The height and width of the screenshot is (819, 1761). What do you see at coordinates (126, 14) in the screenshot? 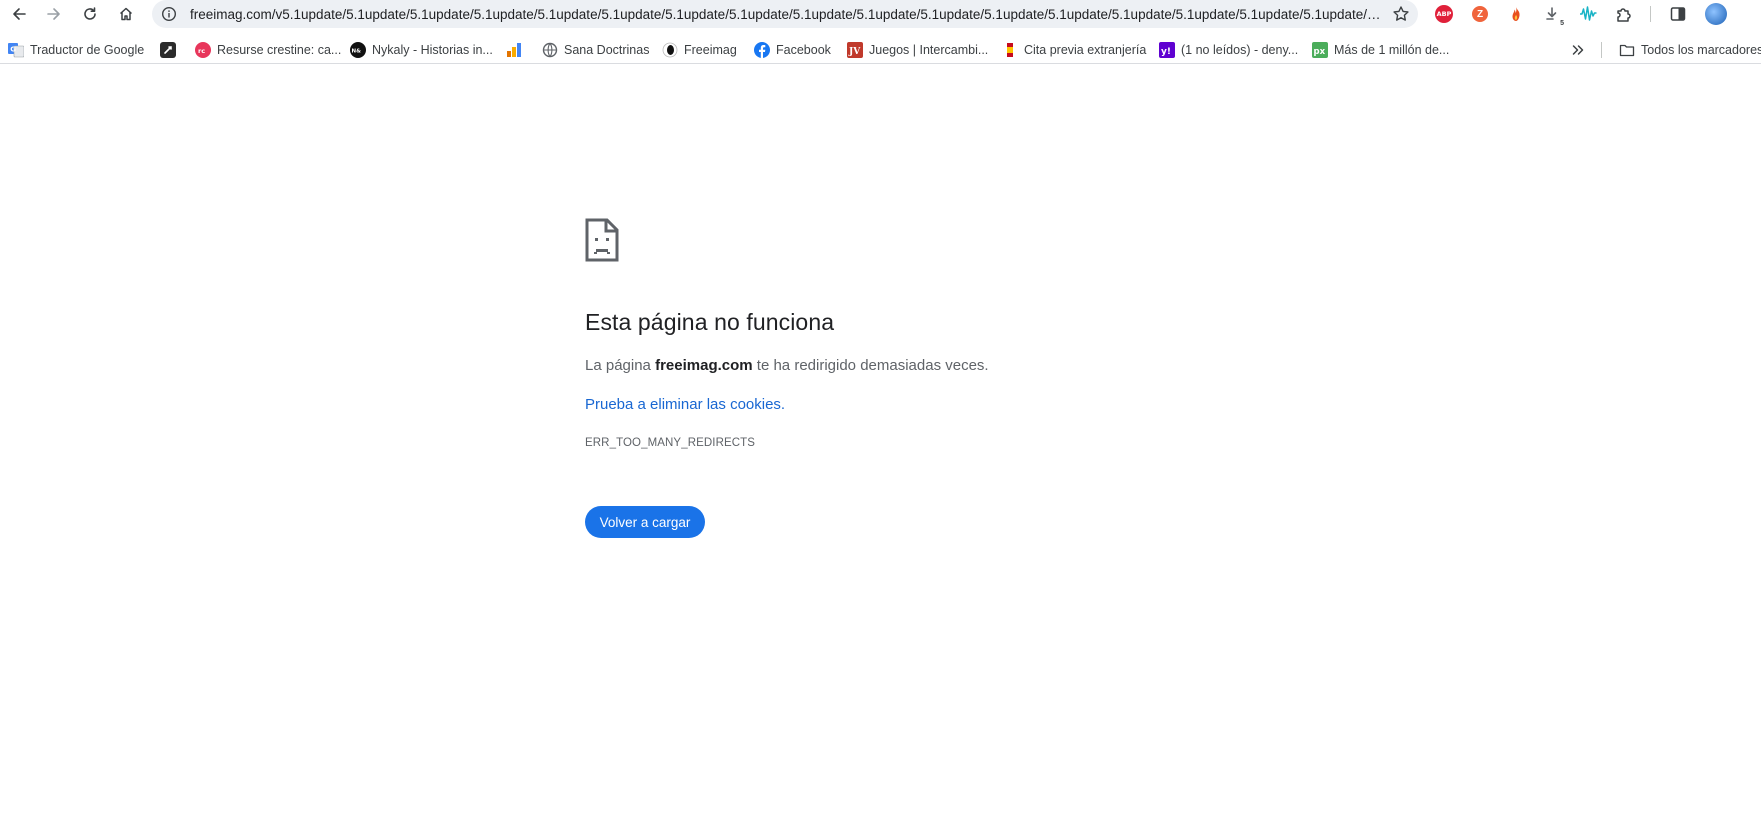
I see `home-icon` at bounding box center [126, 14].